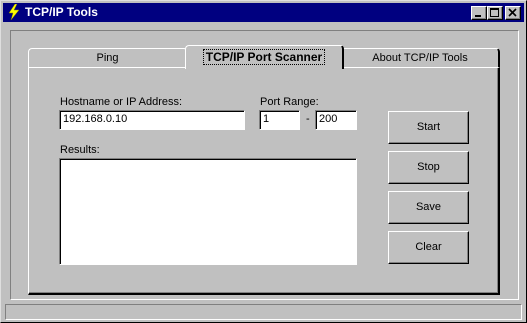 The height and width of the screenshot is (323, 527). Describe the element at coordinates (289, 102) in the screenshot. I see `port-range-label: Port Range:` at that location.